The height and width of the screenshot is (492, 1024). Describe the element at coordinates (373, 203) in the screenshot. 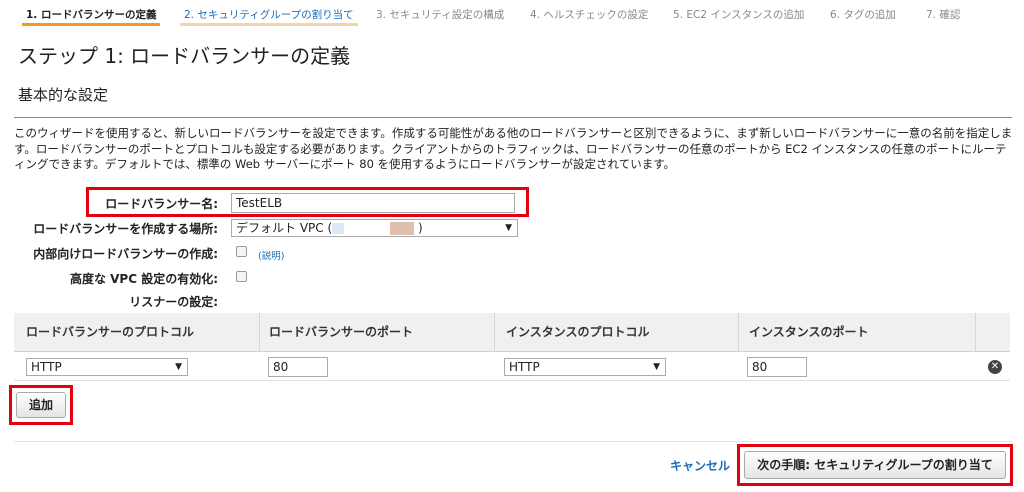

I see `load-balancer-name-input` at that location.